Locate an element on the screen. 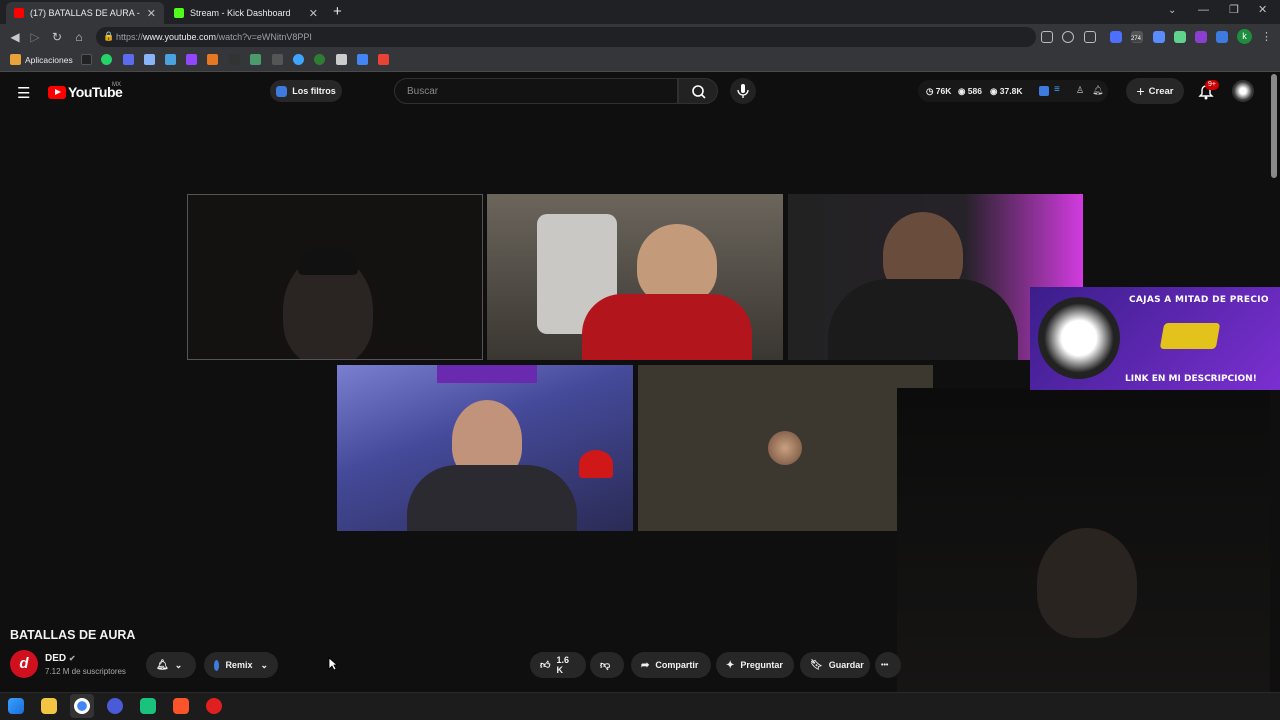 This screenshot has height=720, width=1280. extension-purple-icon is located at coordinates (1201, 37).